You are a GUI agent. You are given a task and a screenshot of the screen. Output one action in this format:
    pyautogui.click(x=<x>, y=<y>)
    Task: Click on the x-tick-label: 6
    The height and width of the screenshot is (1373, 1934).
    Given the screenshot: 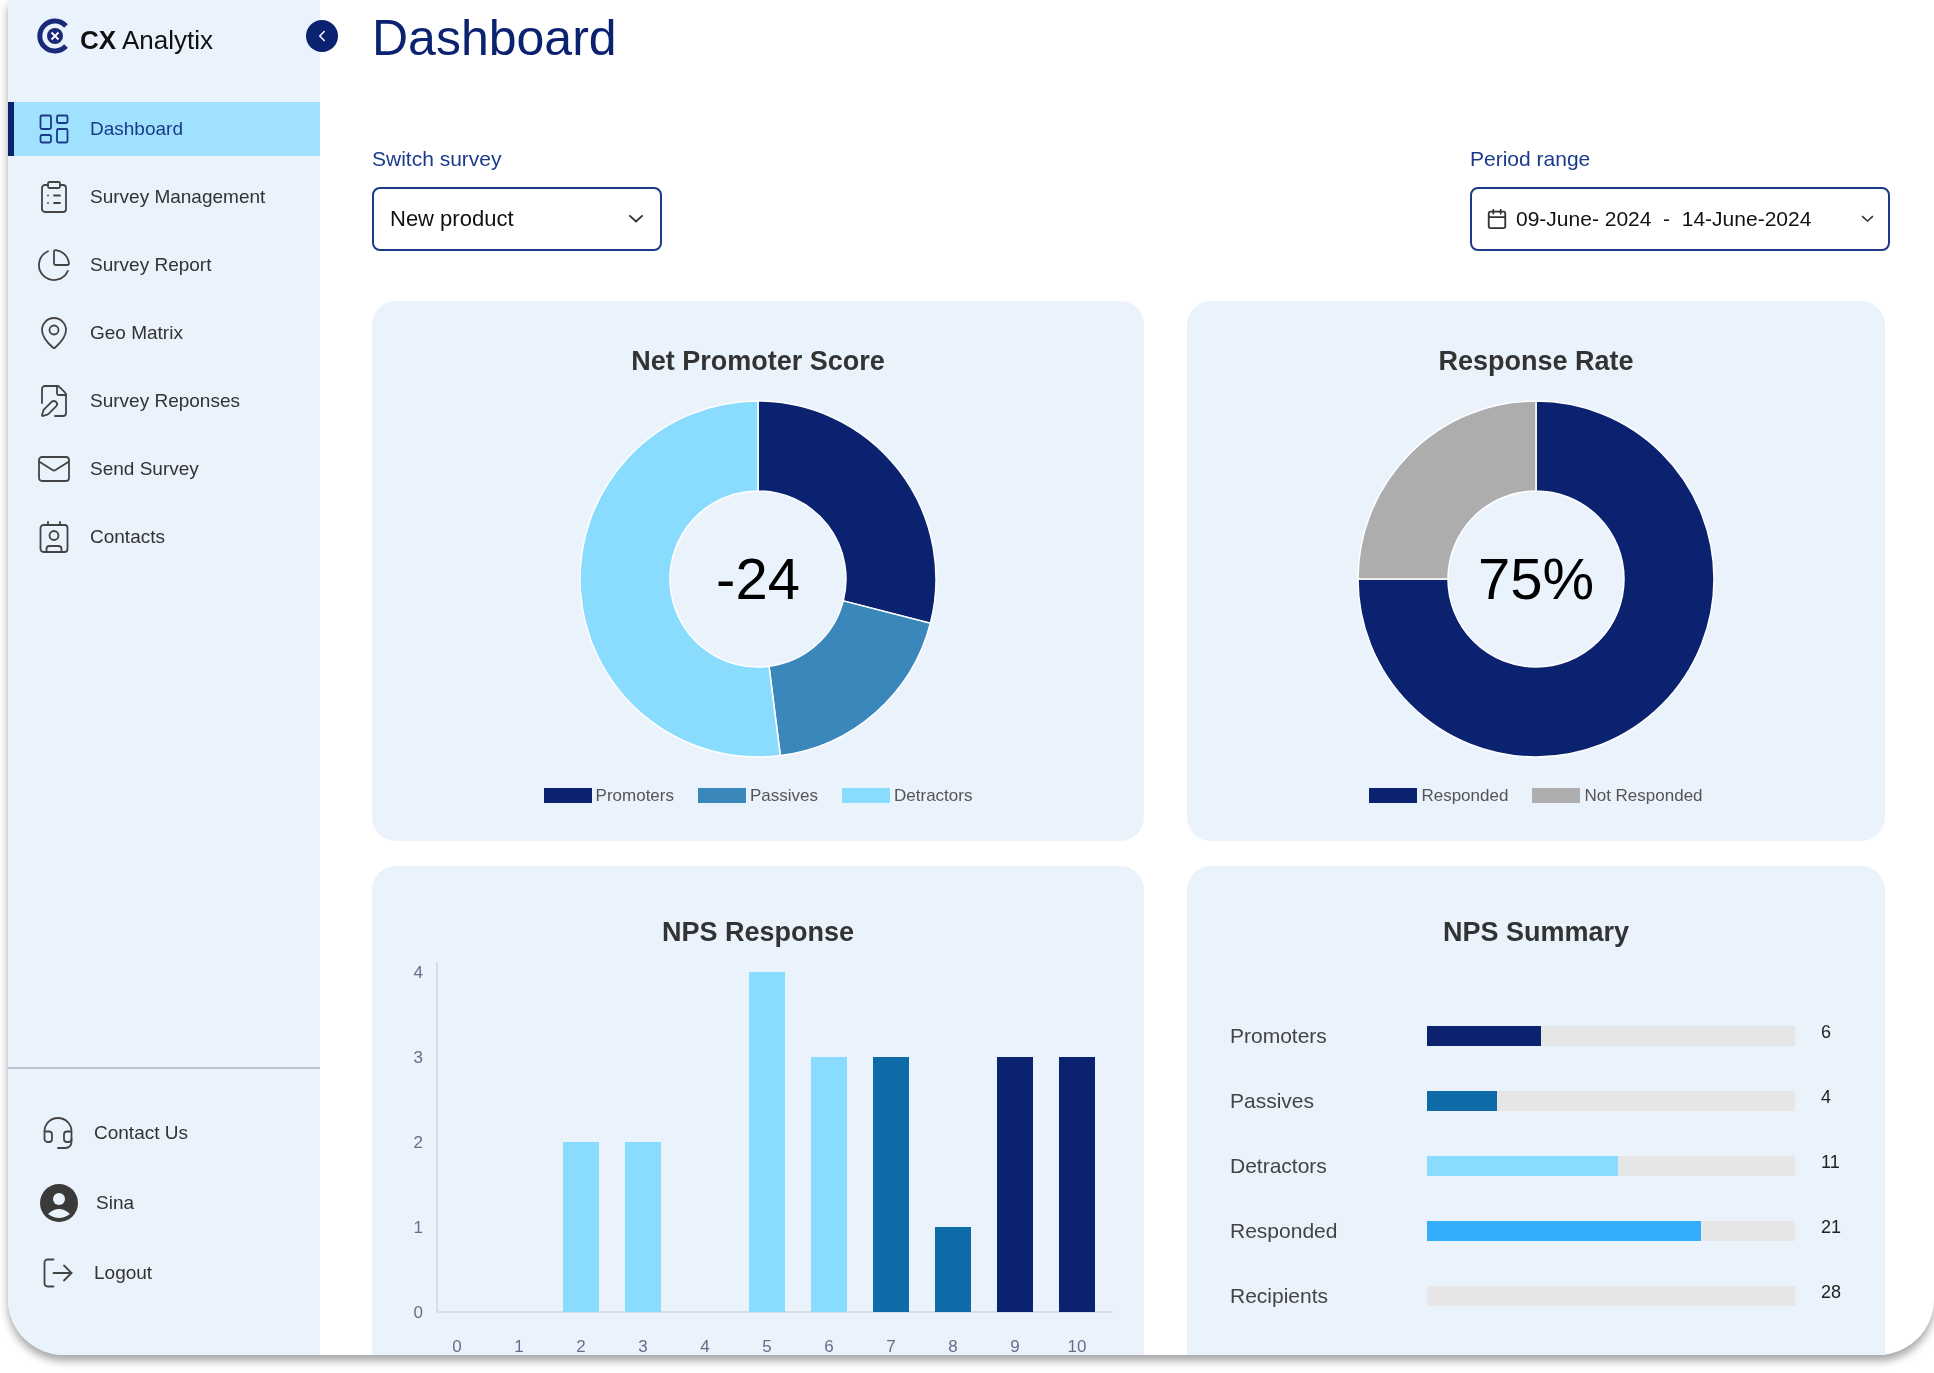 What is the action you would take?
    pyautogui.click(x=829, y=1346)
    